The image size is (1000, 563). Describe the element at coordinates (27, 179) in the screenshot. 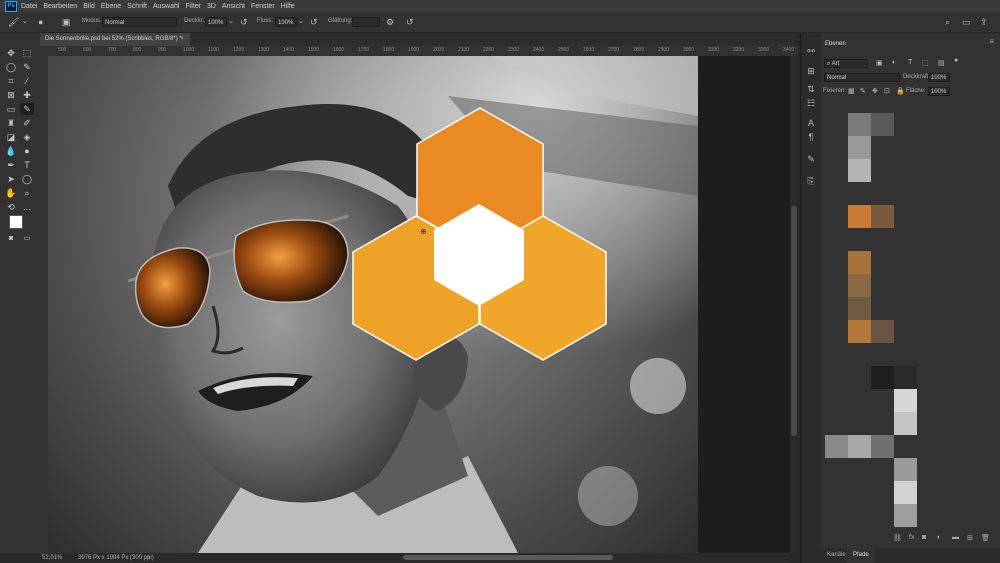

I see `shape-tool-icon: ◯` at that location.